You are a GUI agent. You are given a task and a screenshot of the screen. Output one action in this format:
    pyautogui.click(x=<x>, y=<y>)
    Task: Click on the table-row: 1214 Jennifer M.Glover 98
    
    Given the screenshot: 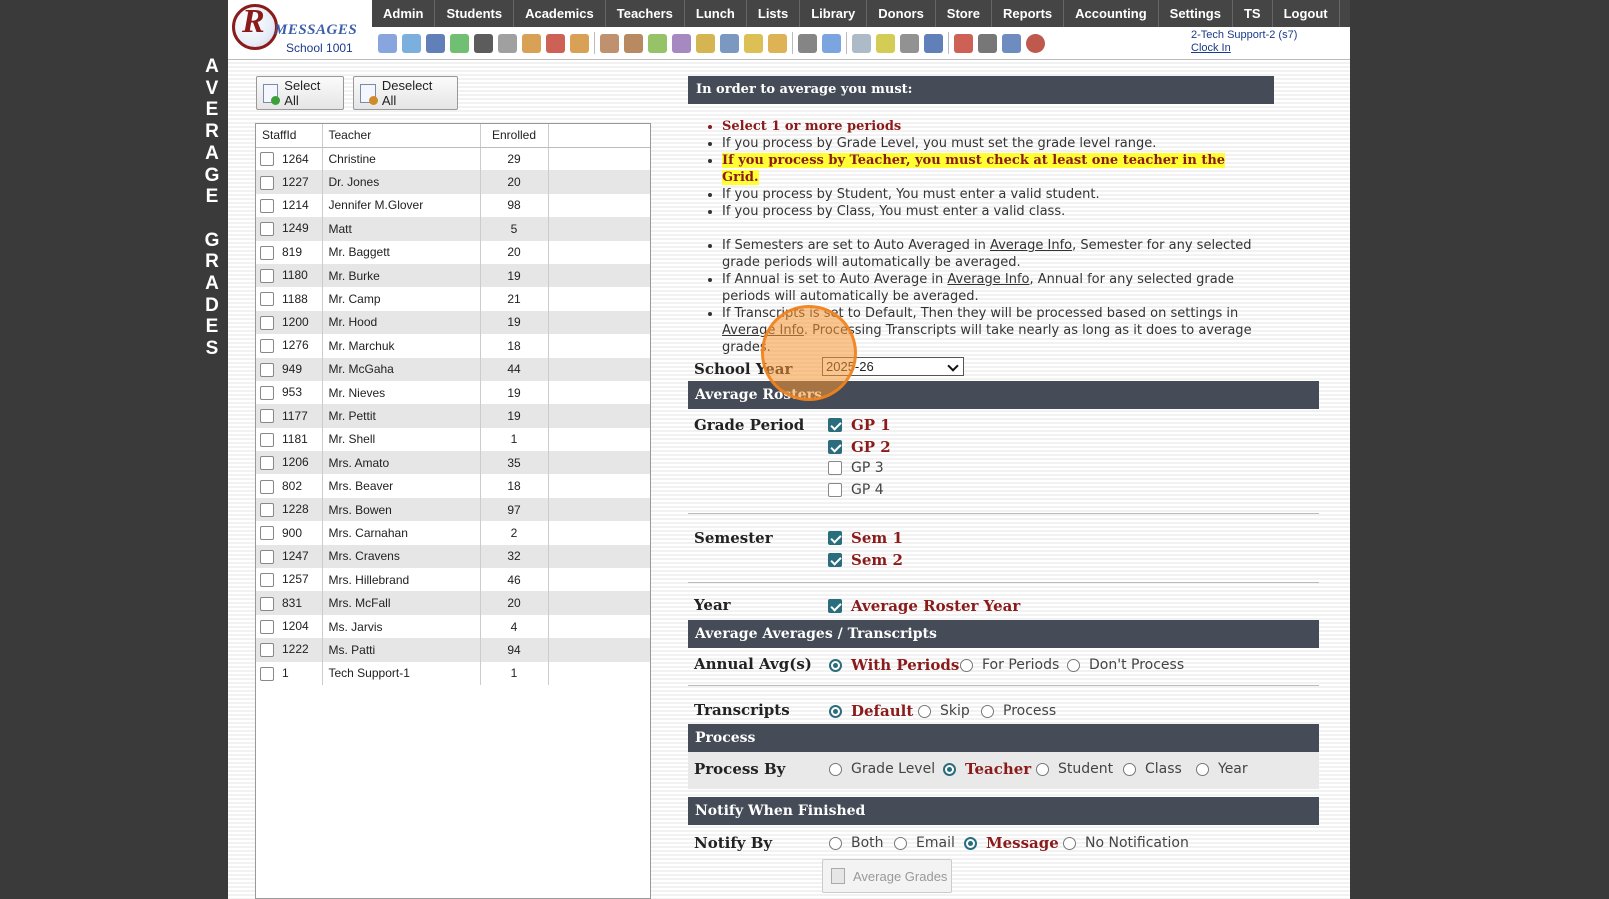 What is the action you would take?
    pyautogui.click(x=453, y=205)
    